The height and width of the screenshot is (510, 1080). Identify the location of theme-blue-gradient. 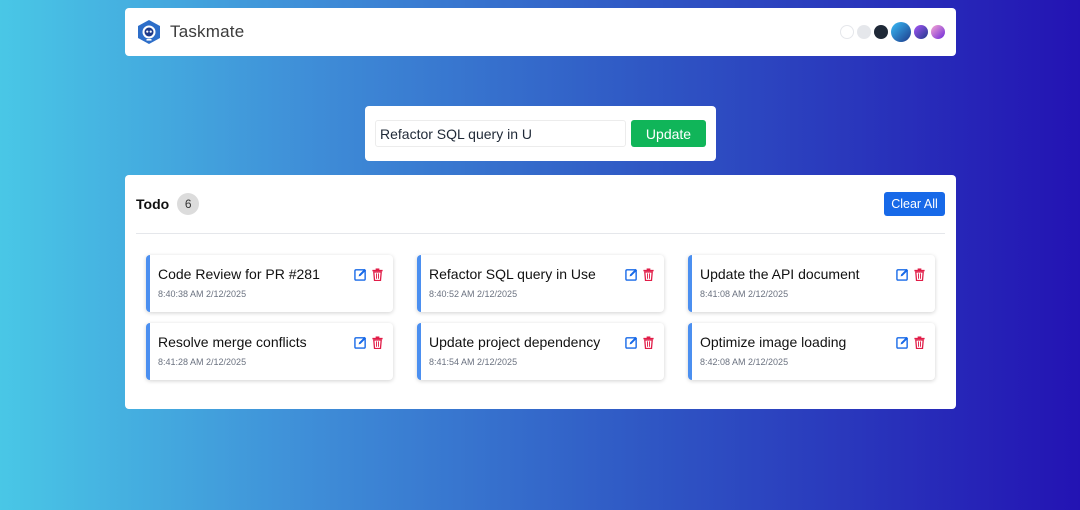
(901, 32).